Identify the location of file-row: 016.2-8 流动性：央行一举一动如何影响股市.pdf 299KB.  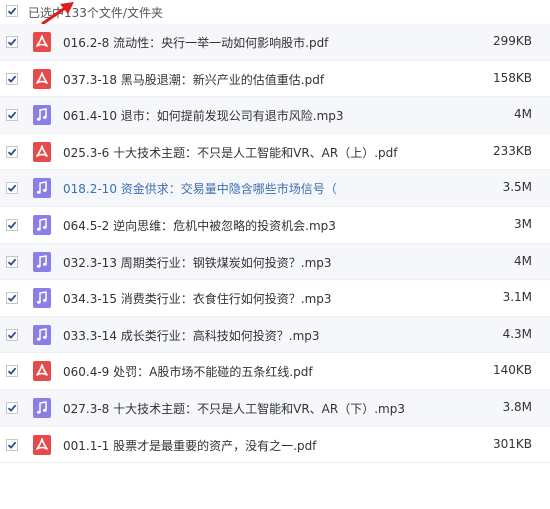
(275, 42).